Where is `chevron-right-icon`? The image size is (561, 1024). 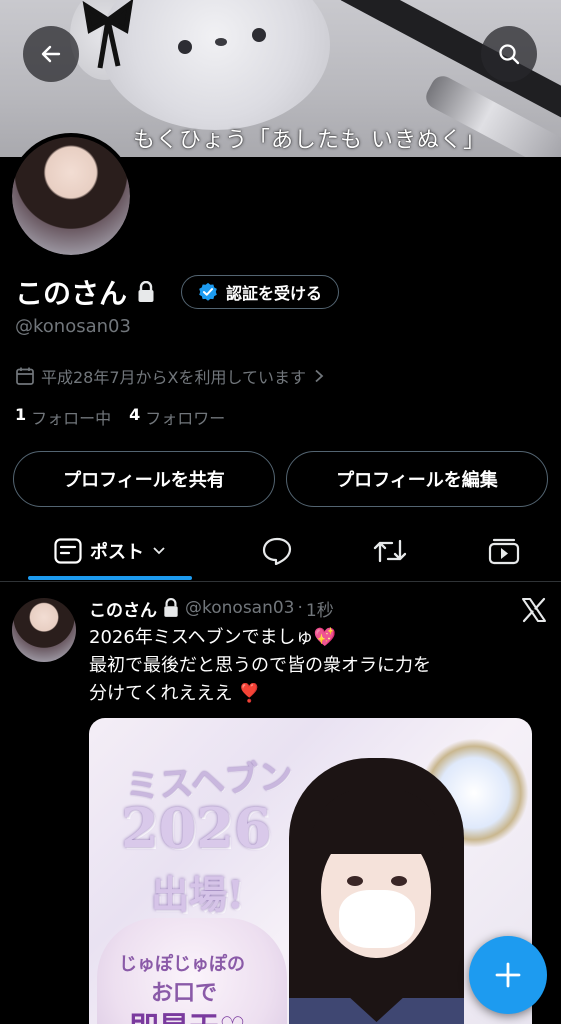 chevron-right-icon is located at coordinates (319, 376).